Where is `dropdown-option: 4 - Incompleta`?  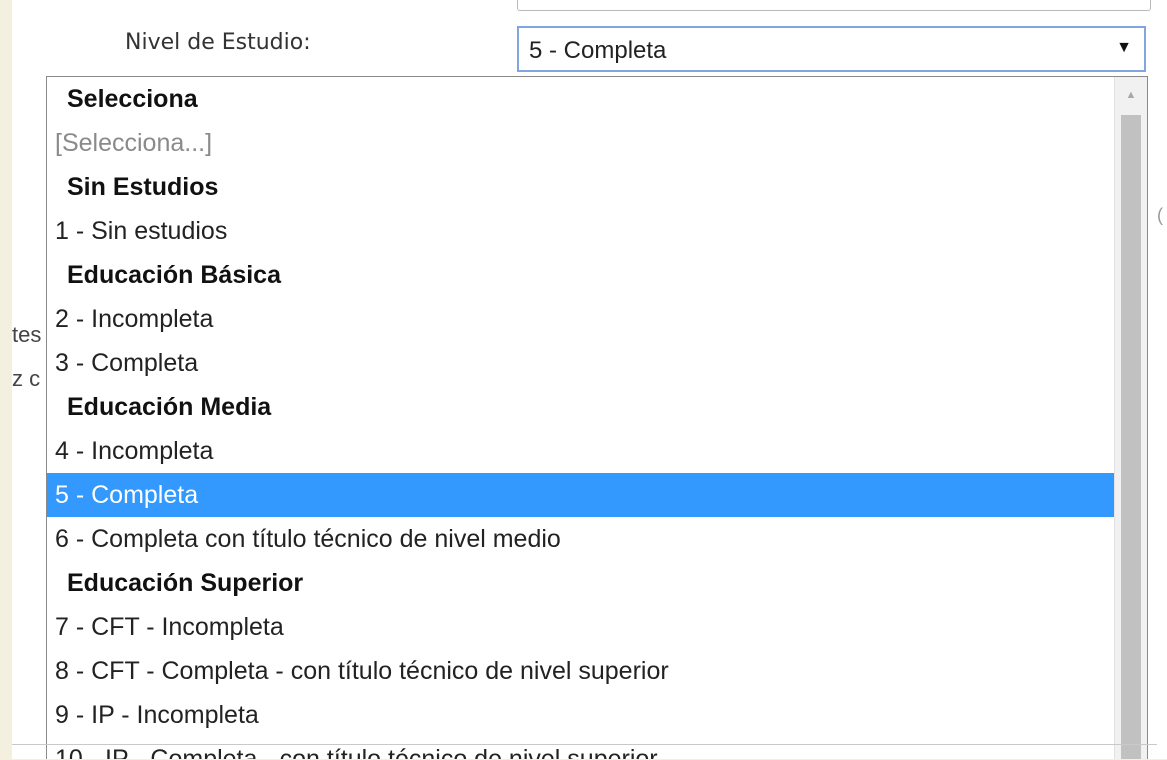
dropdown-option: 4 - Incompleta is located at coordinates (581, 451).